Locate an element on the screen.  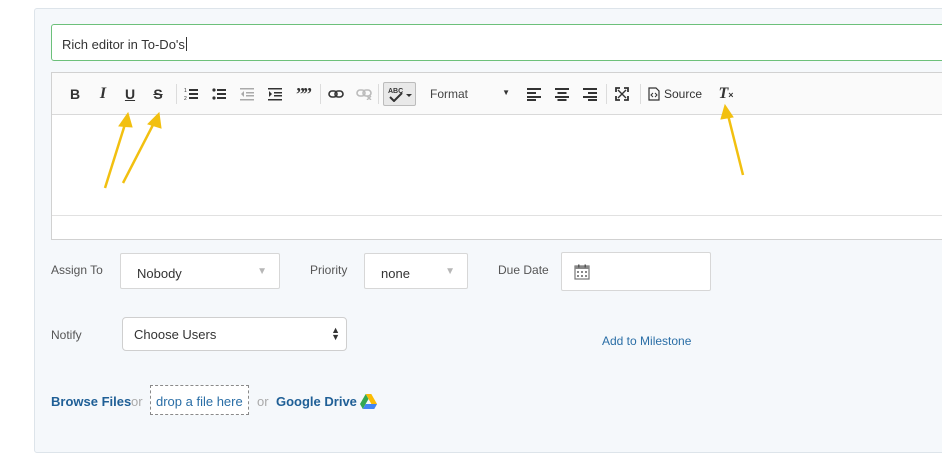
calendar-icon is located at coordinates (582, 272).